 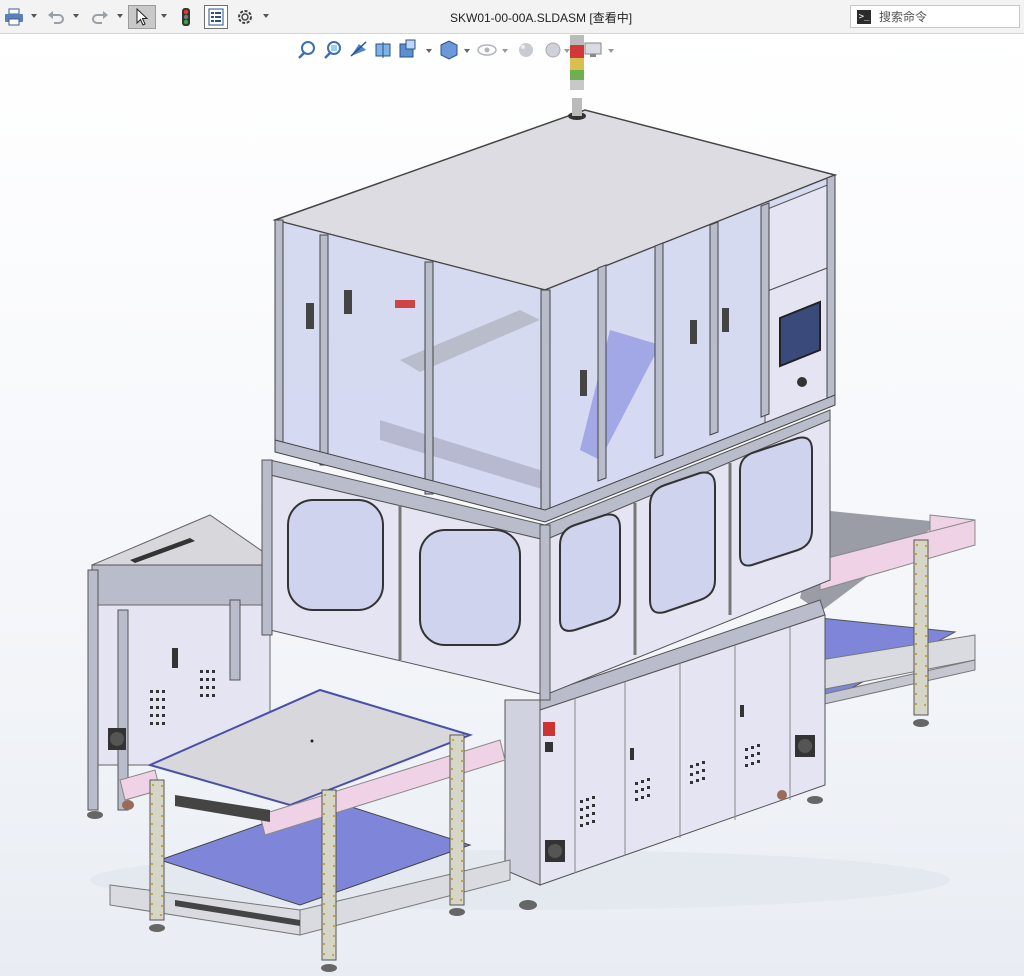 I want to click on undo-dropdown-caret, so click(x=76, y=16).